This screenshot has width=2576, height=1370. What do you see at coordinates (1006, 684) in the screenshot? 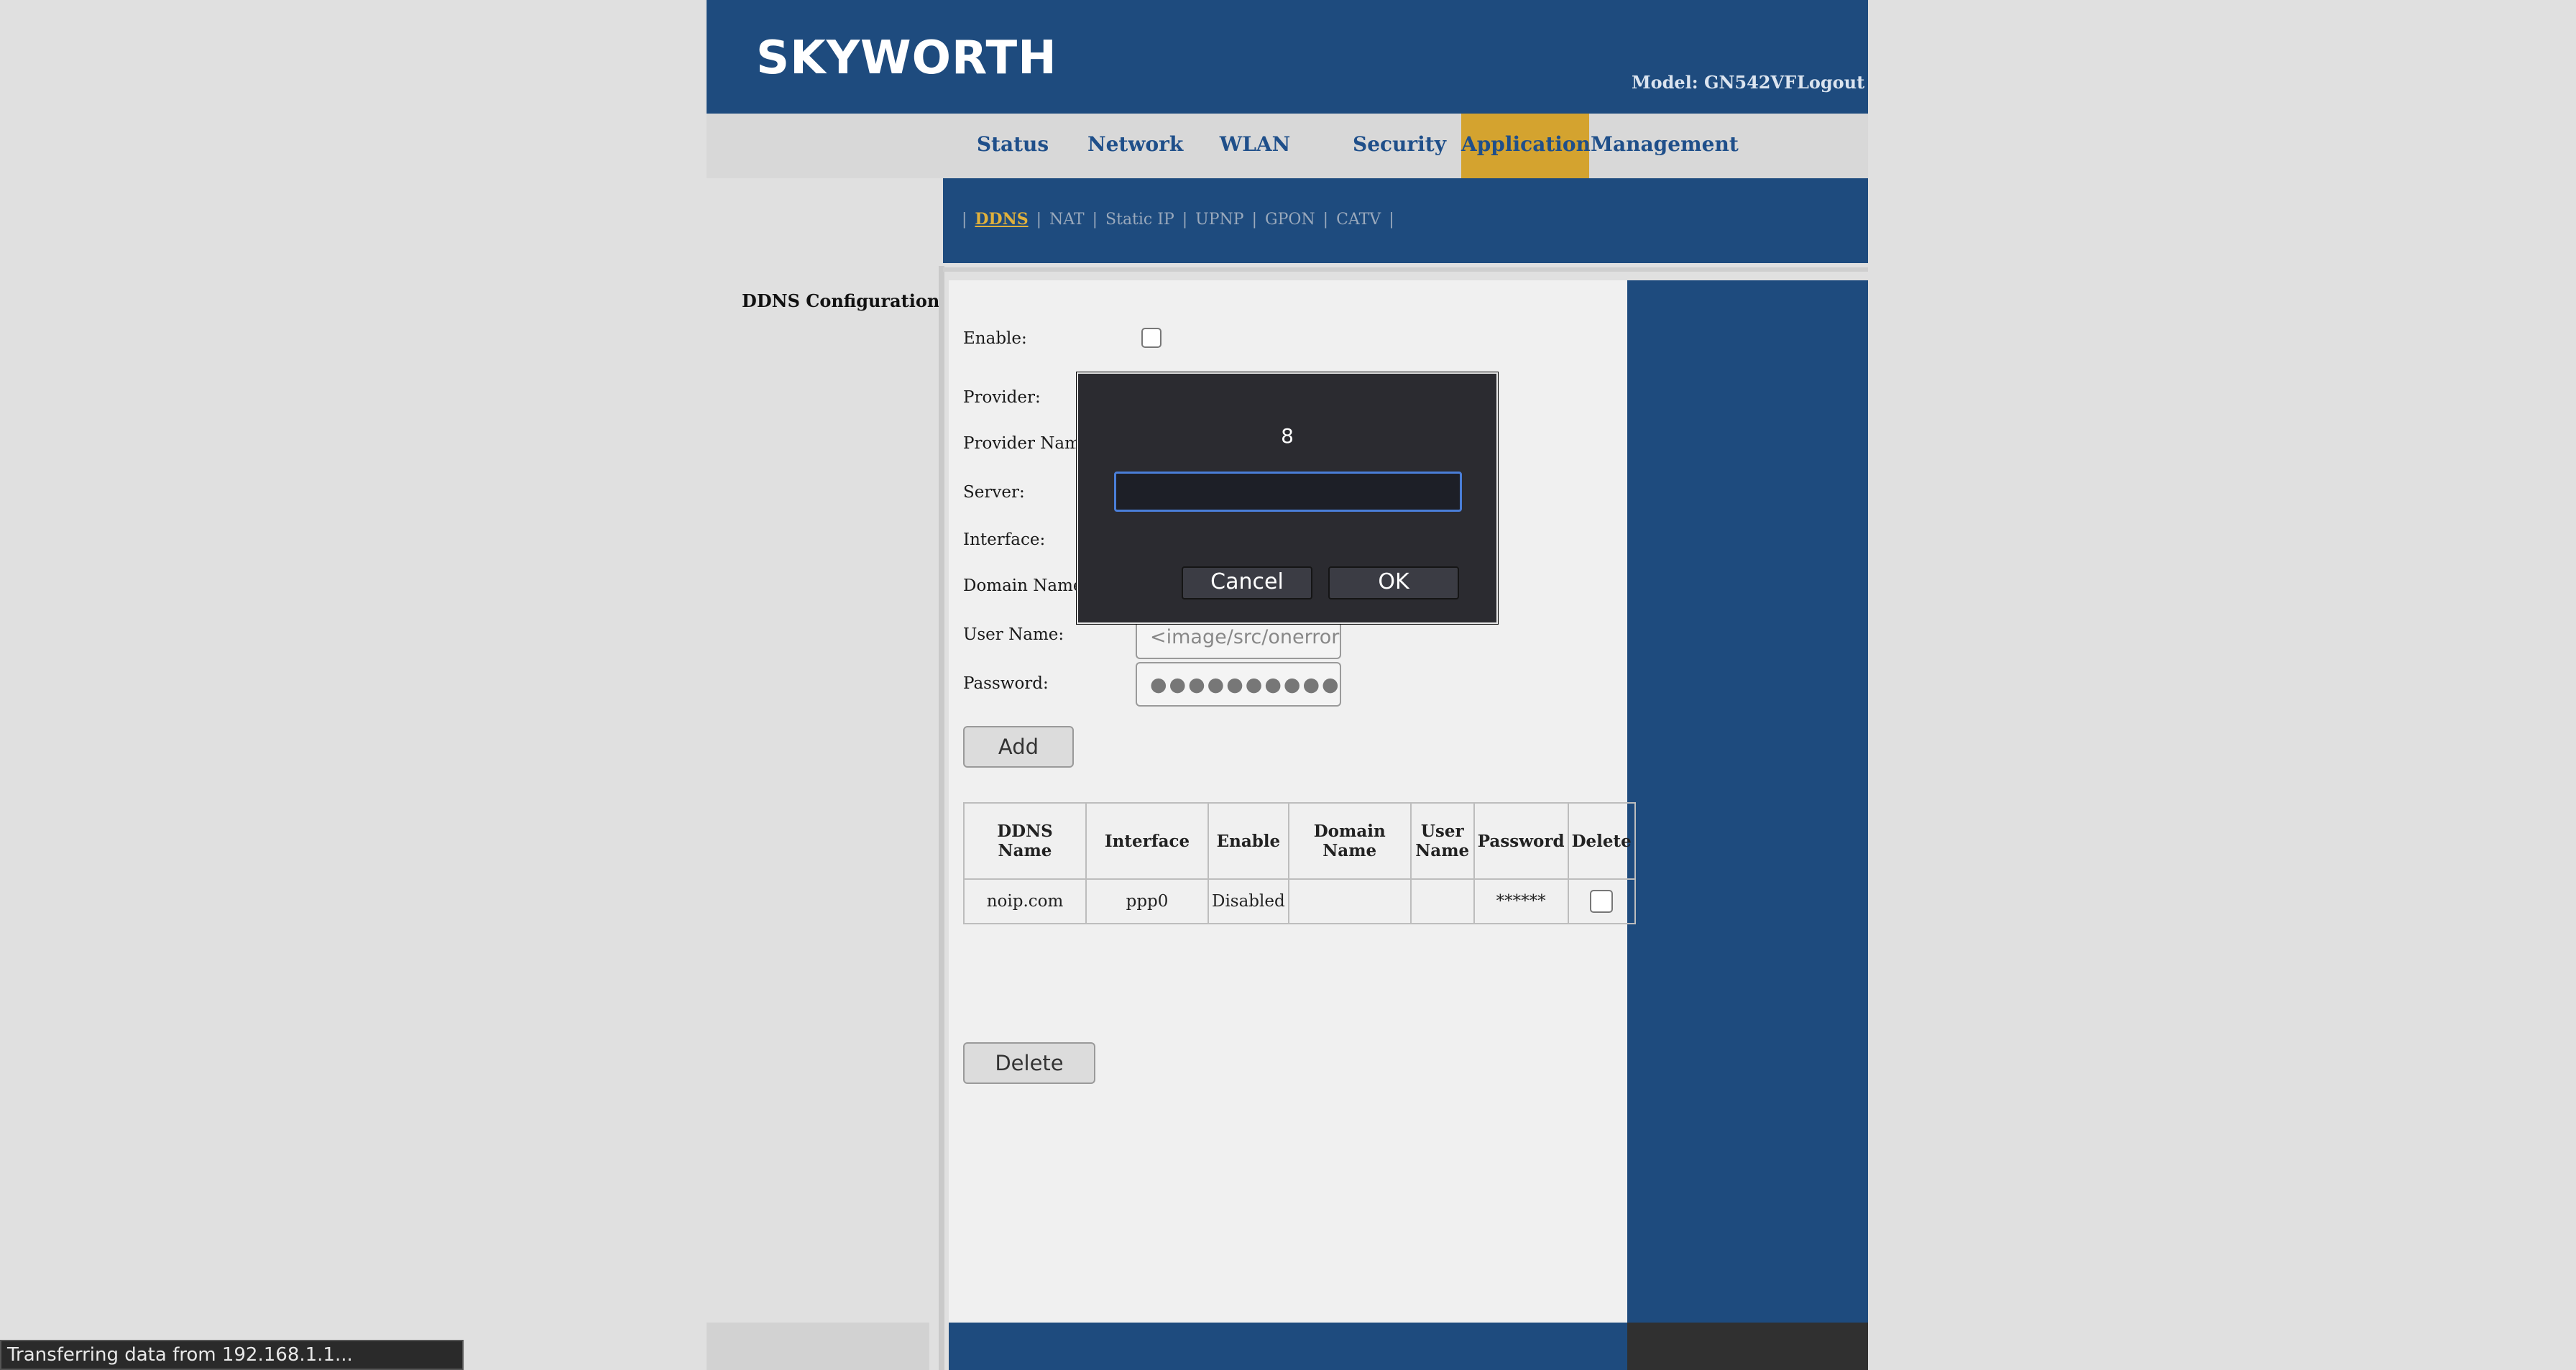
I see `password-label: Password:` at bounding box center [1006, 684].